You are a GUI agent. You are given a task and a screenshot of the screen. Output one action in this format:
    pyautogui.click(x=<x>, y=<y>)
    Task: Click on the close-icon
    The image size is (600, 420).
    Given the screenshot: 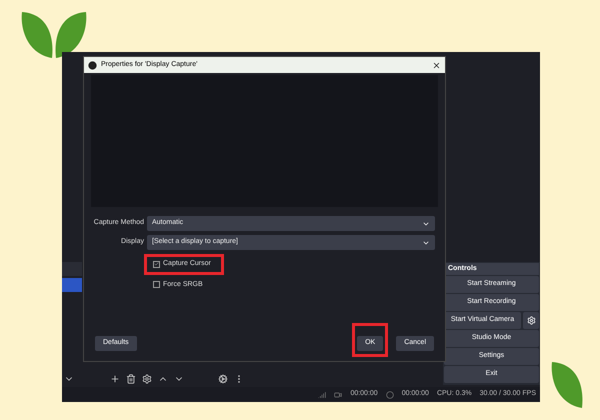 What is the action you would take?
    pyautogui.click(x=436, y=65)
    